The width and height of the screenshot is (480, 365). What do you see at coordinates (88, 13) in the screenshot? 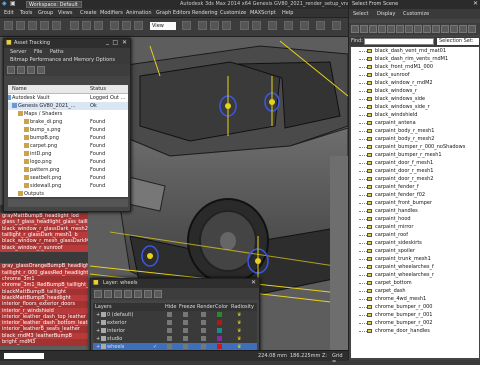
I see `menu-create: Create` at bounding box center [88, 13].